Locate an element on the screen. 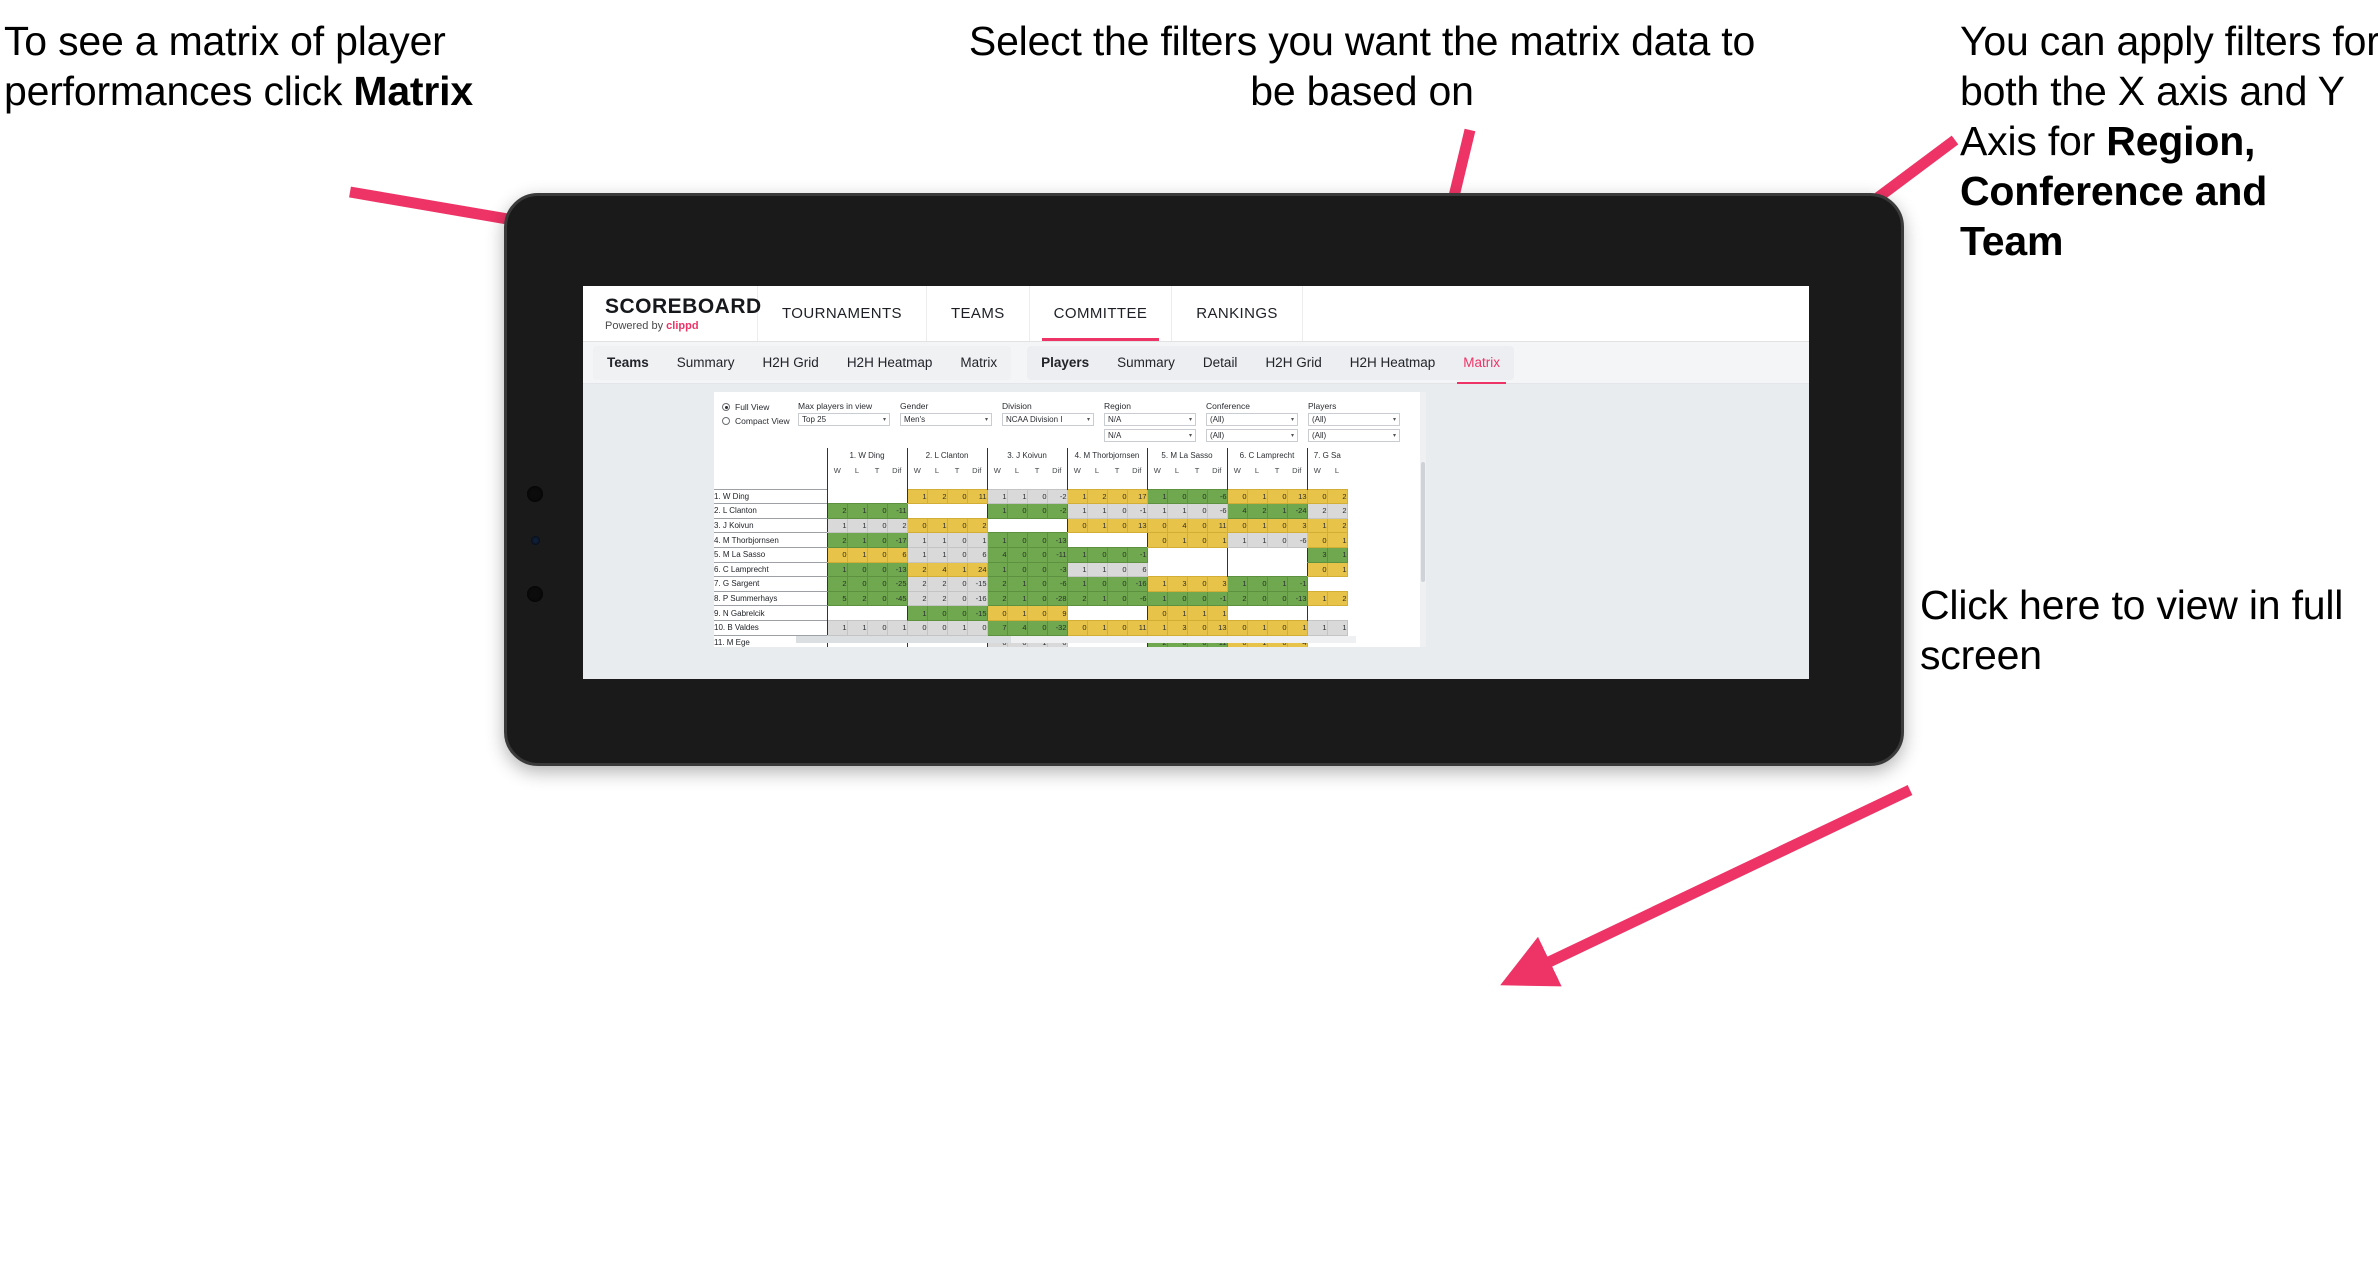 This screenshot has height=1280, width=2378. matrix-cell: -11 is located at coordinates (1057, 554).